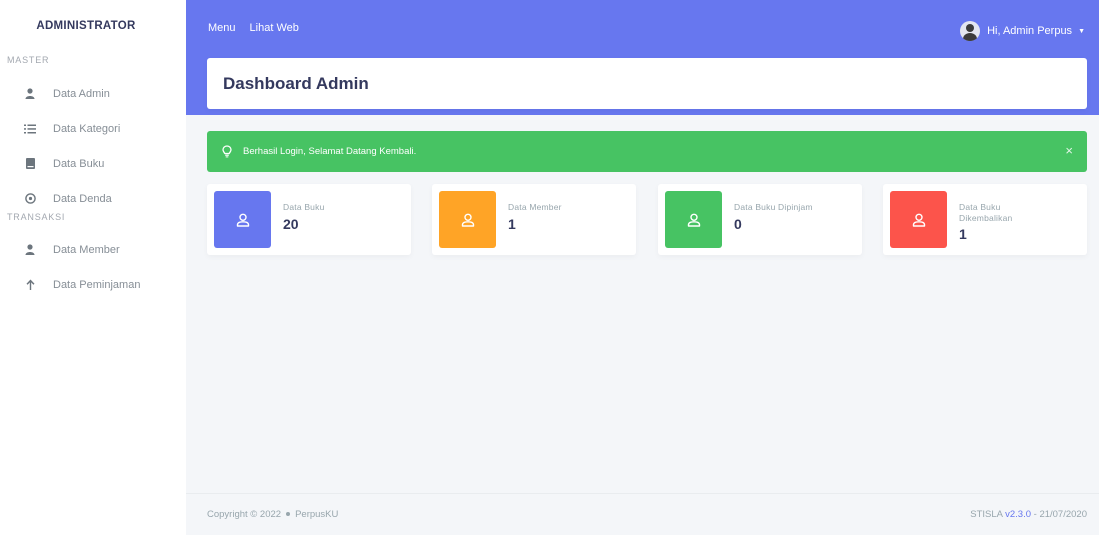  I want to click on top-navbar: Menu Lihat Web, so click(253, 28).